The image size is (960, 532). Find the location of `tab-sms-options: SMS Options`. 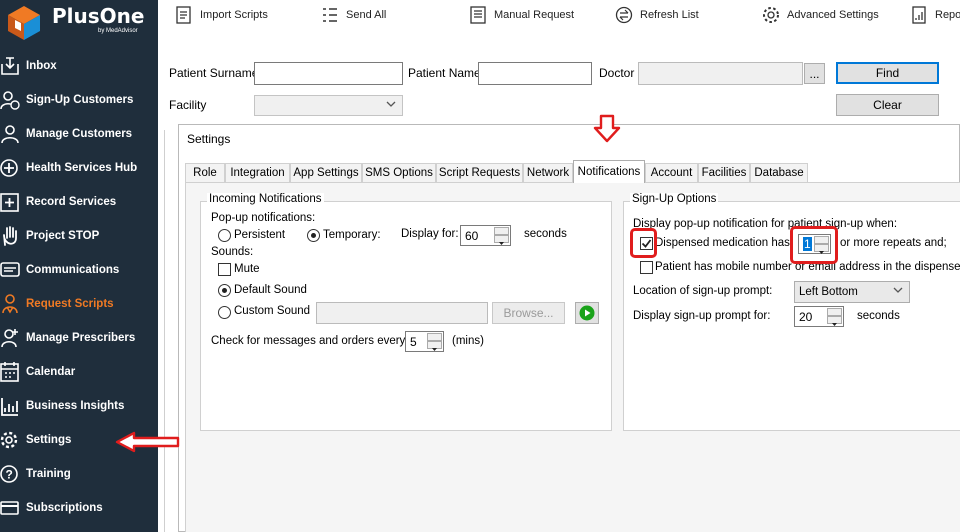

tab-sms-options: SMS Options is located at coordinates (399, 172).